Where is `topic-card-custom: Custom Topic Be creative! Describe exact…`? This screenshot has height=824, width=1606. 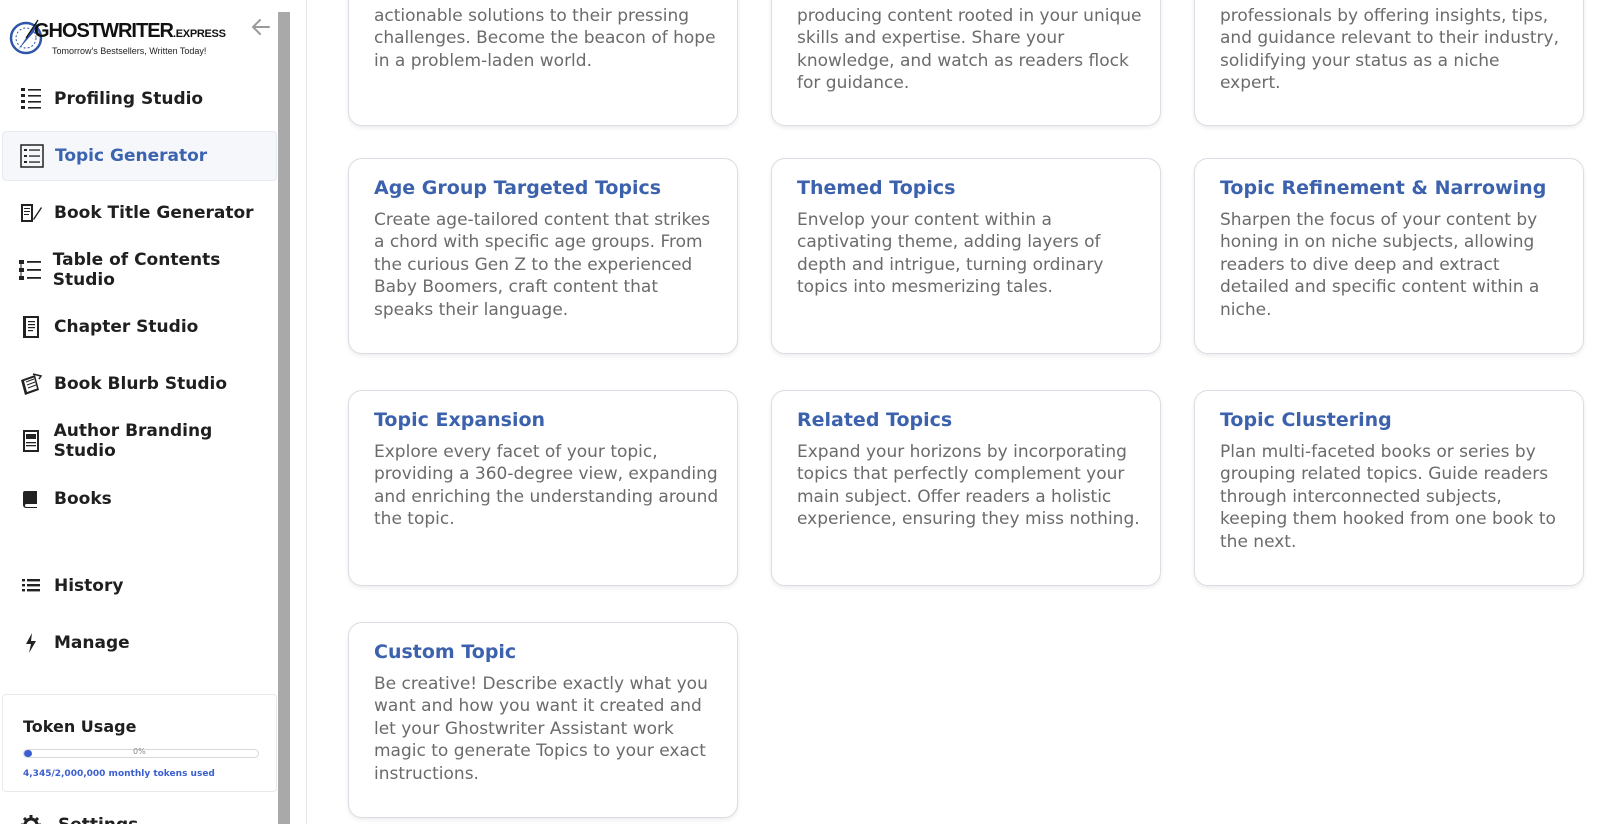
topic-card-custom: Custom Topic Be creative! Describe exact… is located at coordinates (543, 720).